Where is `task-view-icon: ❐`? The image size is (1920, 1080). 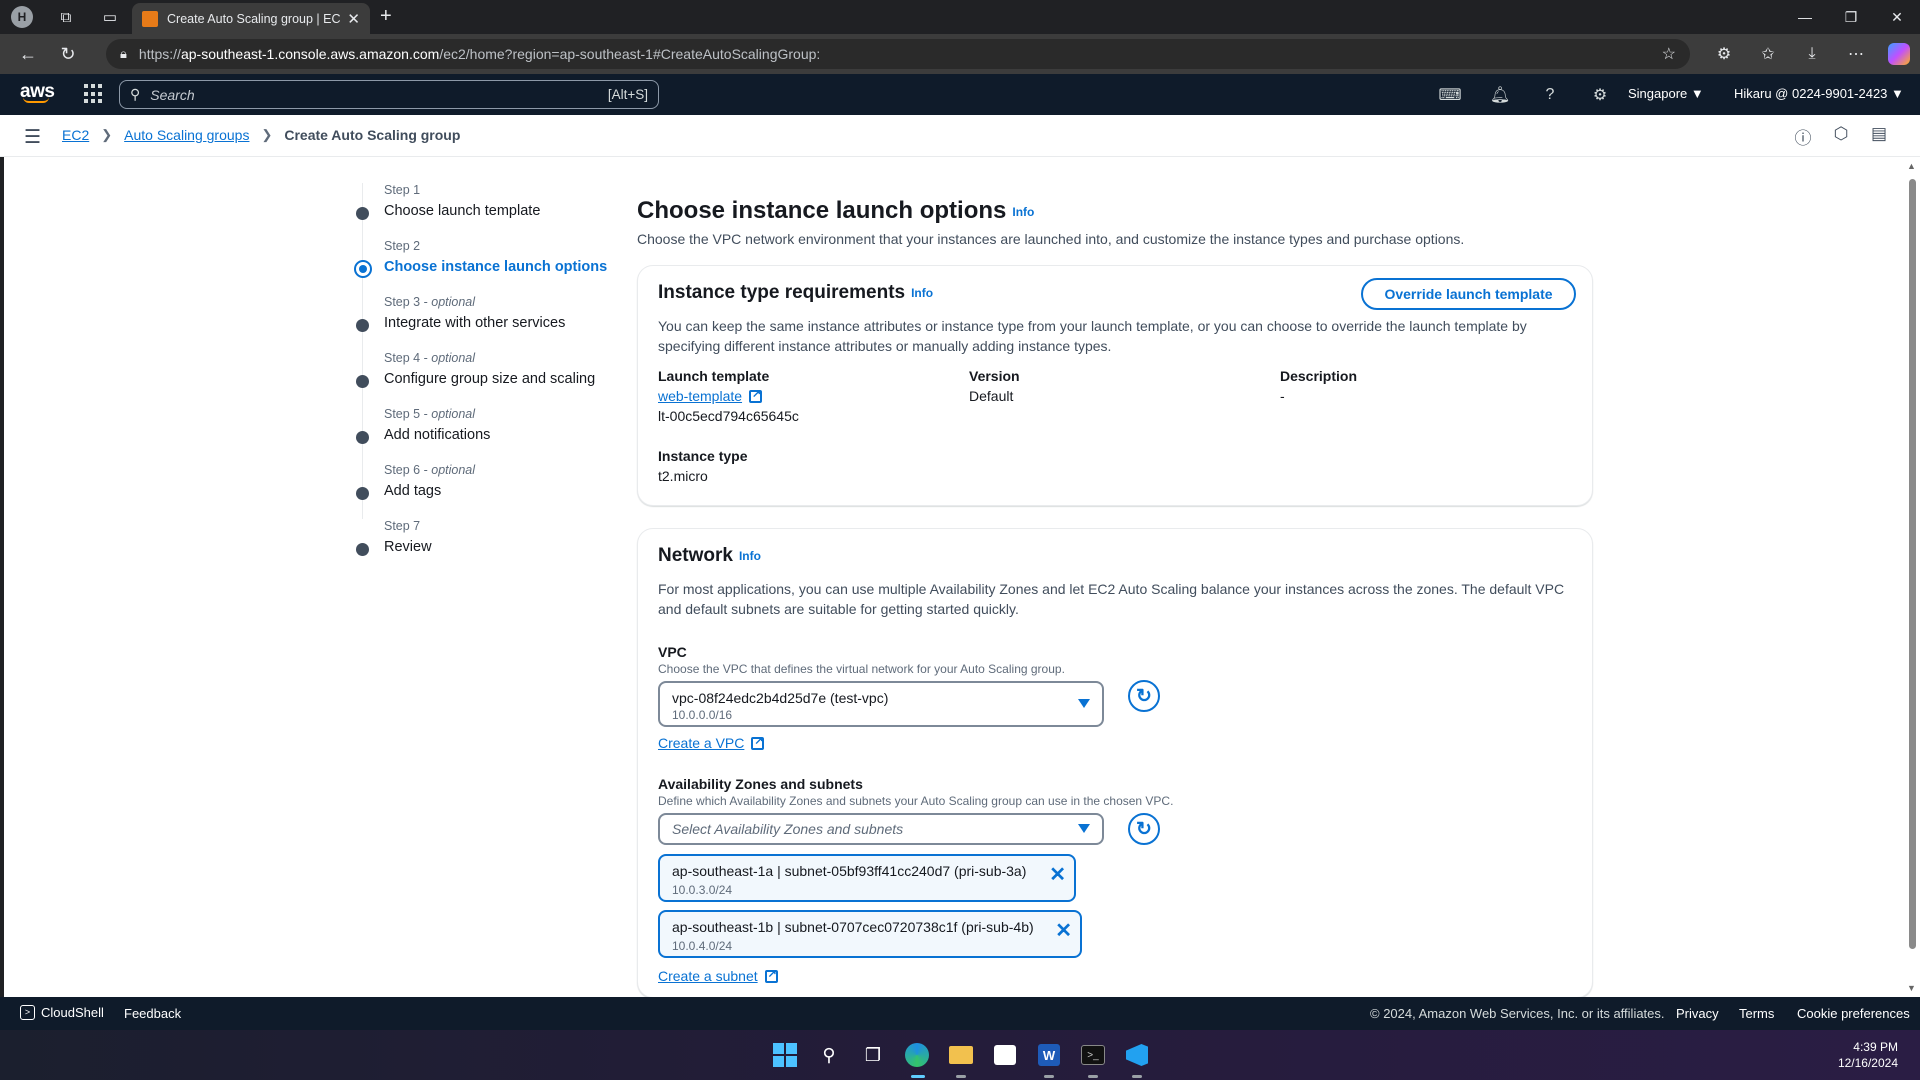
task-view-icon: ❐ is located at coordinates (873, 1055).